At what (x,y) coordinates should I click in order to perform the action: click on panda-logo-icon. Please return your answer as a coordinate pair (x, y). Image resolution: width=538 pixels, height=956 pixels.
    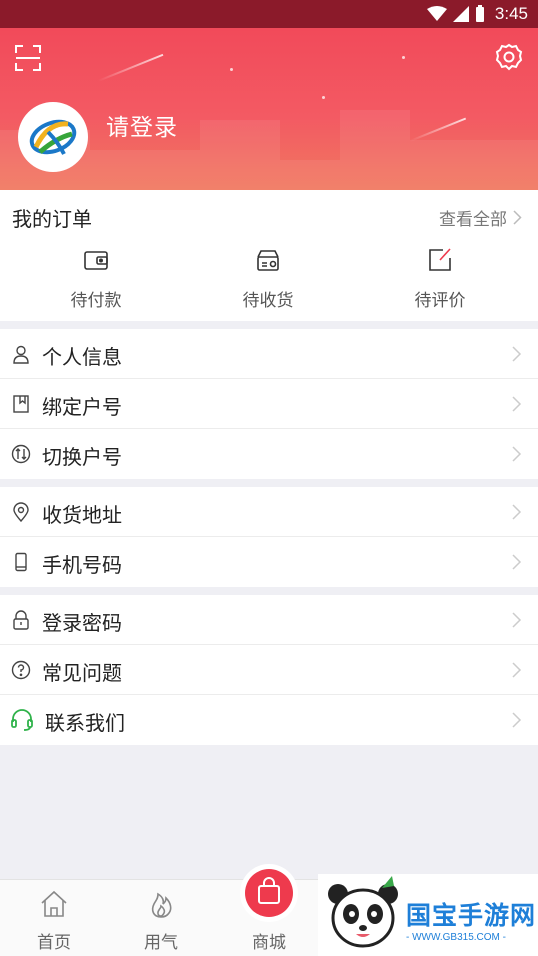
    Looking at the image, I should click on (363, 912).